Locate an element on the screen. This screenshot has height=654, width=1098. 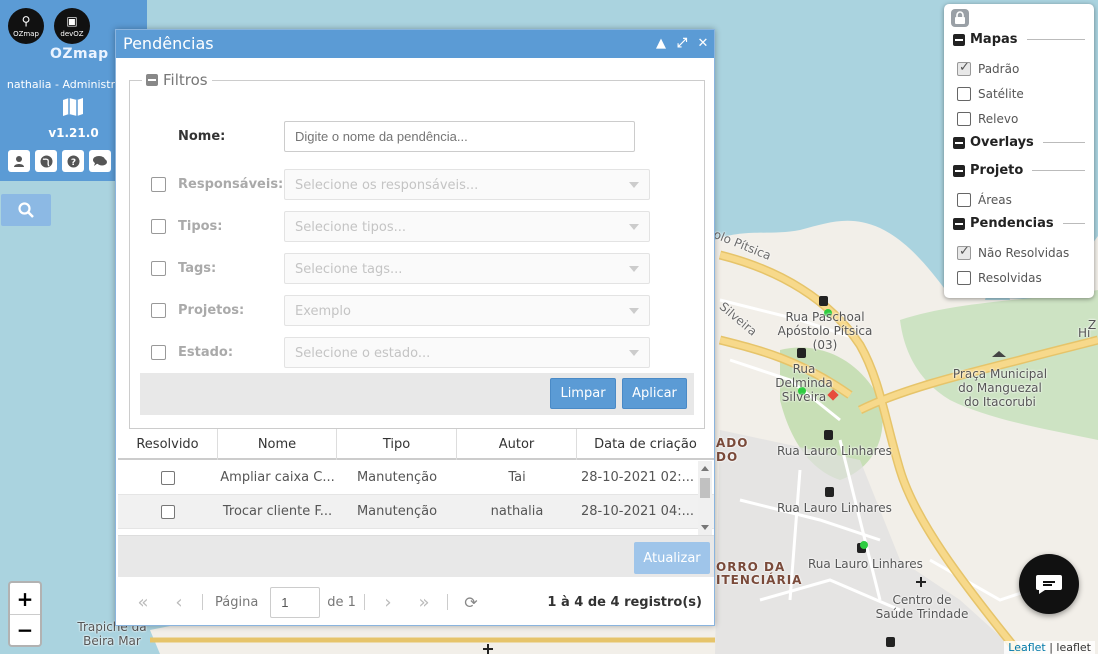
estado-checkbox is located at coordinates (158, 352).